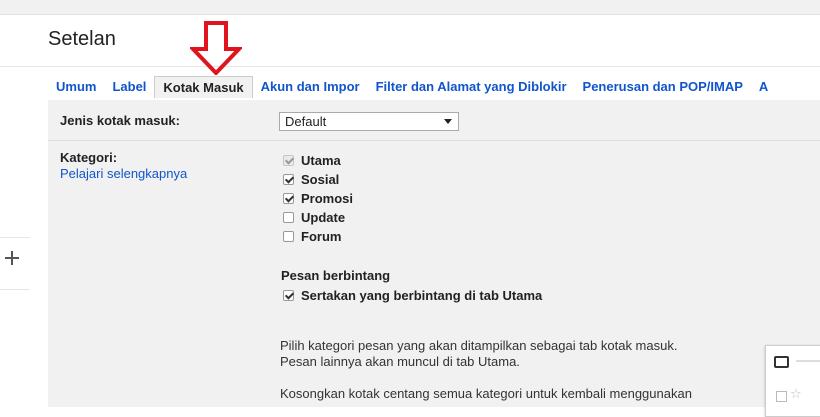  I want to click on tab-akun-dan-impor: Akun dan Impor, so click(310, 87).